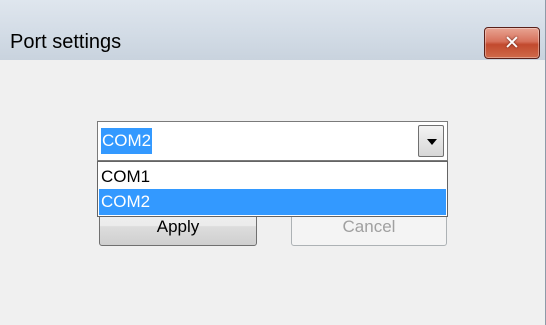  What do you see at coordinates (272, 202) in the screenshot?
I see `dropdown-option-com2: COM2` at bounding box center [272, 202].